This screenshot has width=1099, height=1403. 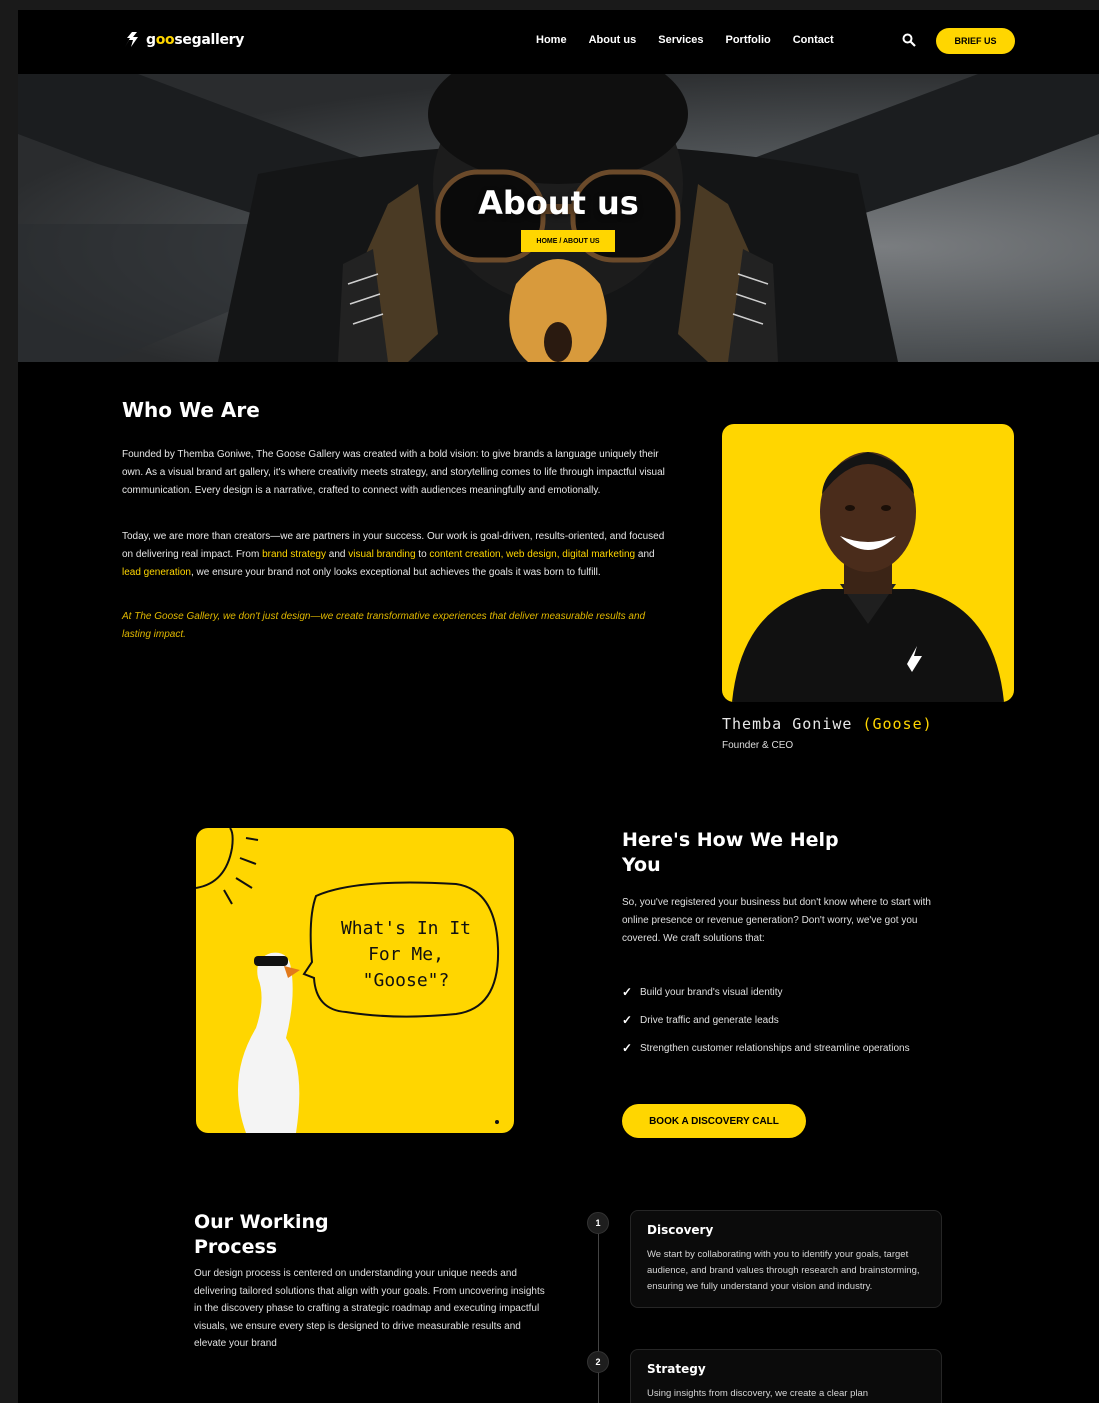 I want to click on nav-home: Home, so click(x=551, y=40).